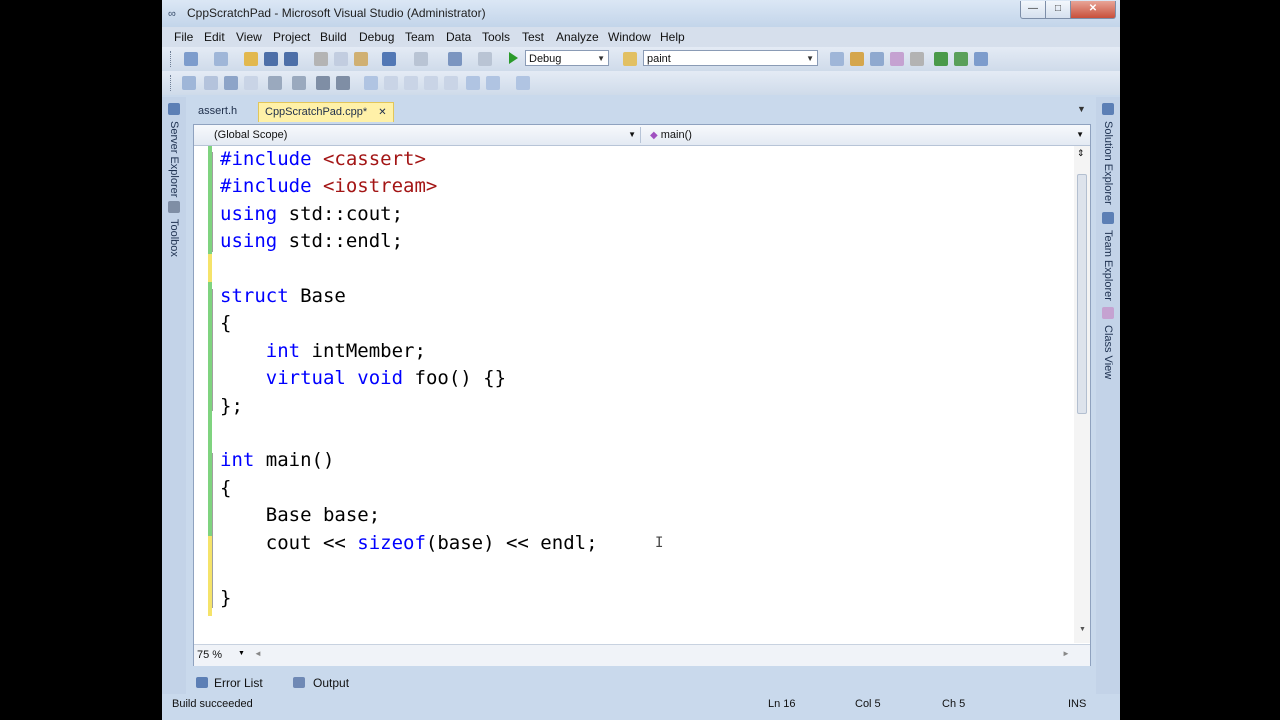 Image resolution: width=1280 pixels, height=720 pixels. Describe the element at coordinates (1082, 294) in the screenshot. I see `scrollbar-thumb` at that location.